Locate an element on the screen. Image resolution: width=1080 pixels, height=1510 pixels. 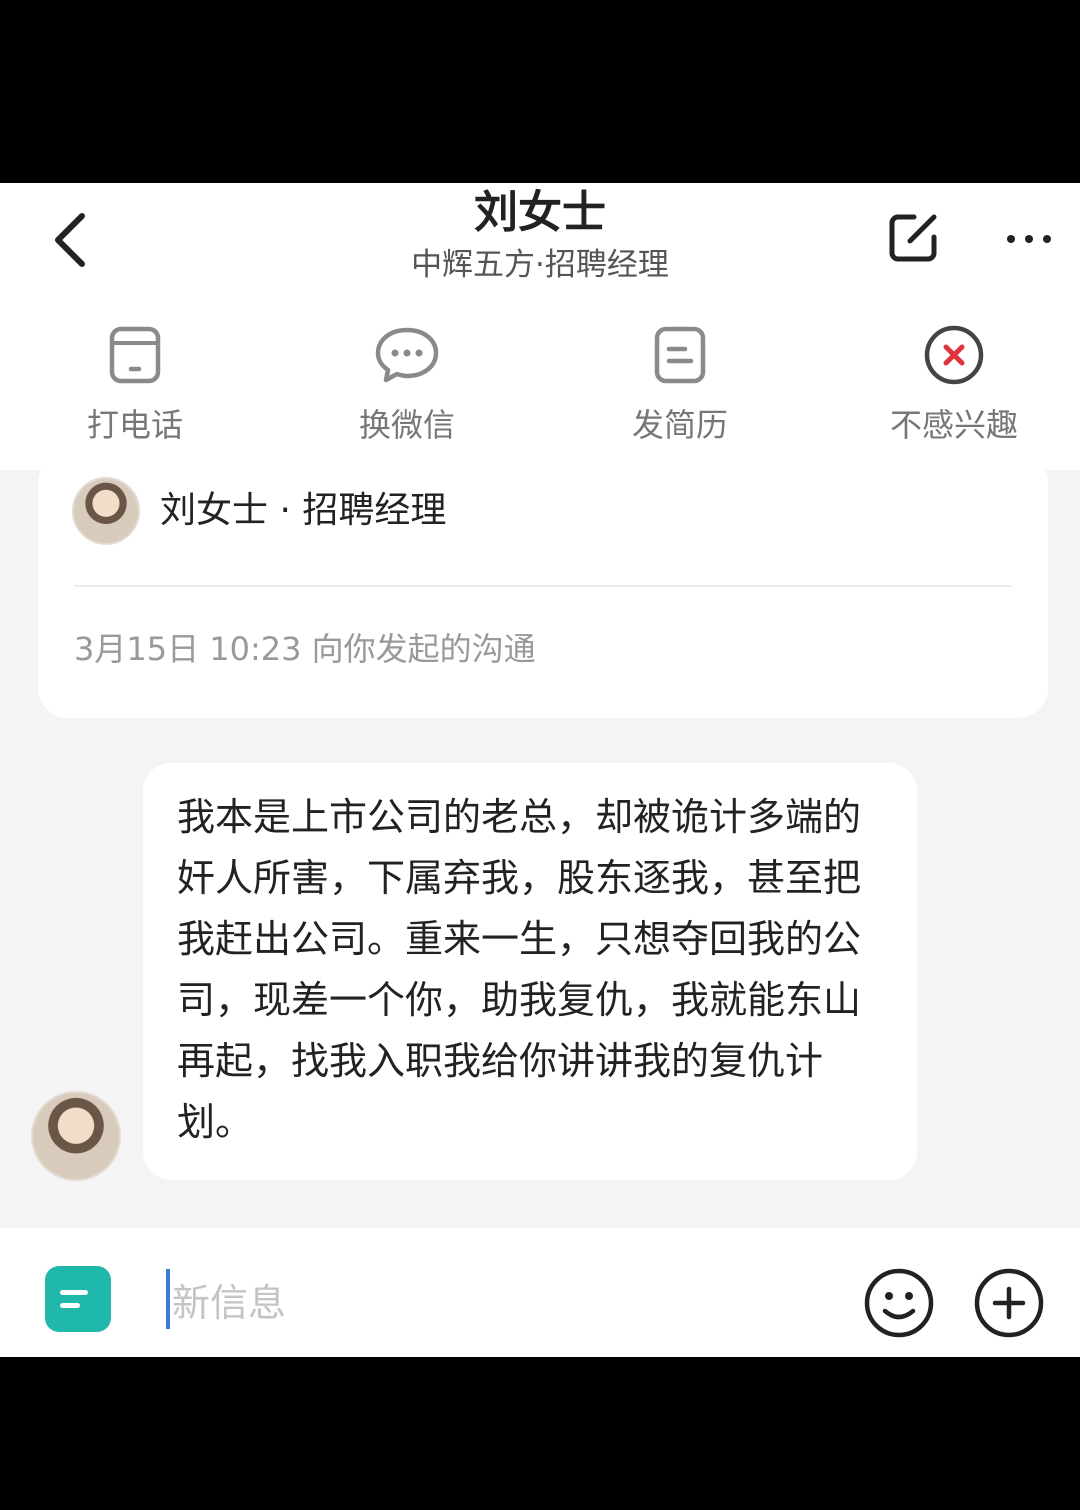
not-interested-label: 不感兴趣 is located at coordinates (953, 425).